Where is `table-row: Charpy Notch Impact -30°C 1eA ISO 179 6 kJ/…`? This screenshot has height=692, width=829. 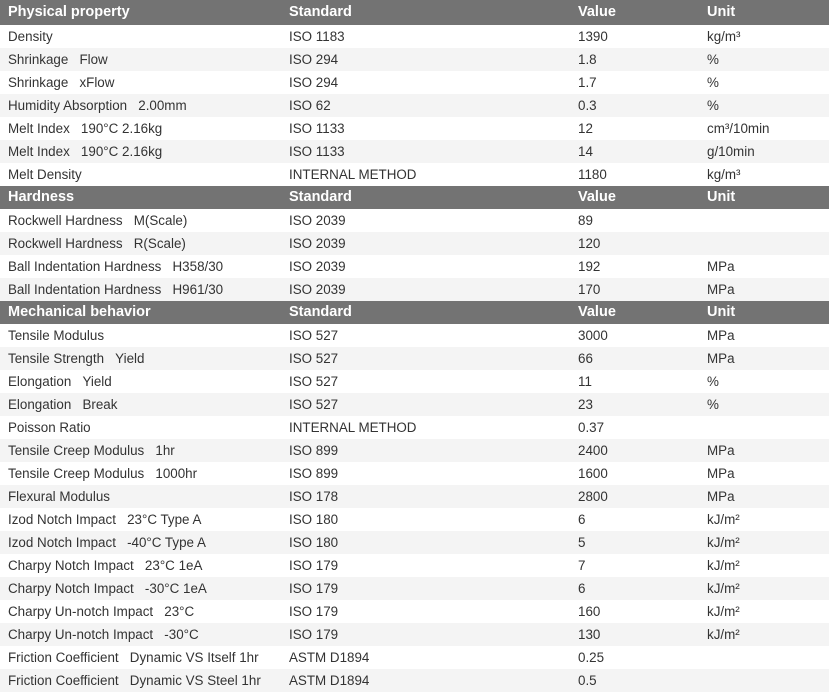 table-row: Charpy Notch Impact -30°C 1eA ISO 179 6 kJ/… is located at coordinates (414, 588).